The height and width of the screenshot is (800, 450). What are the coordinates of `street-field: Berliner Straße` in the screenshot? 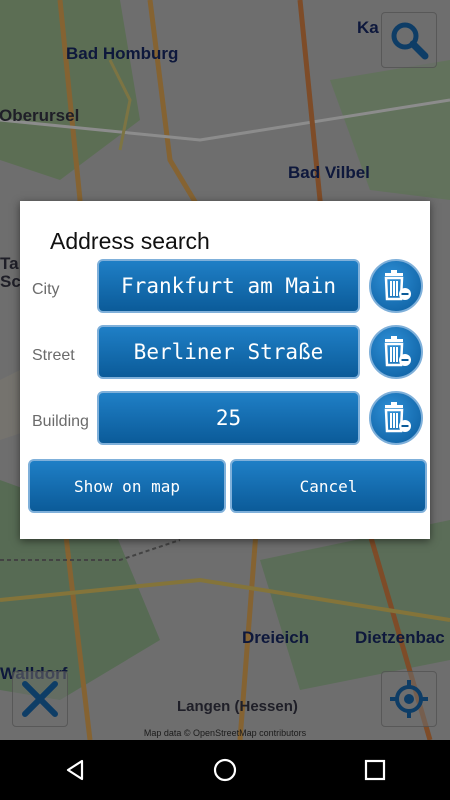 It's located at (228, 352).